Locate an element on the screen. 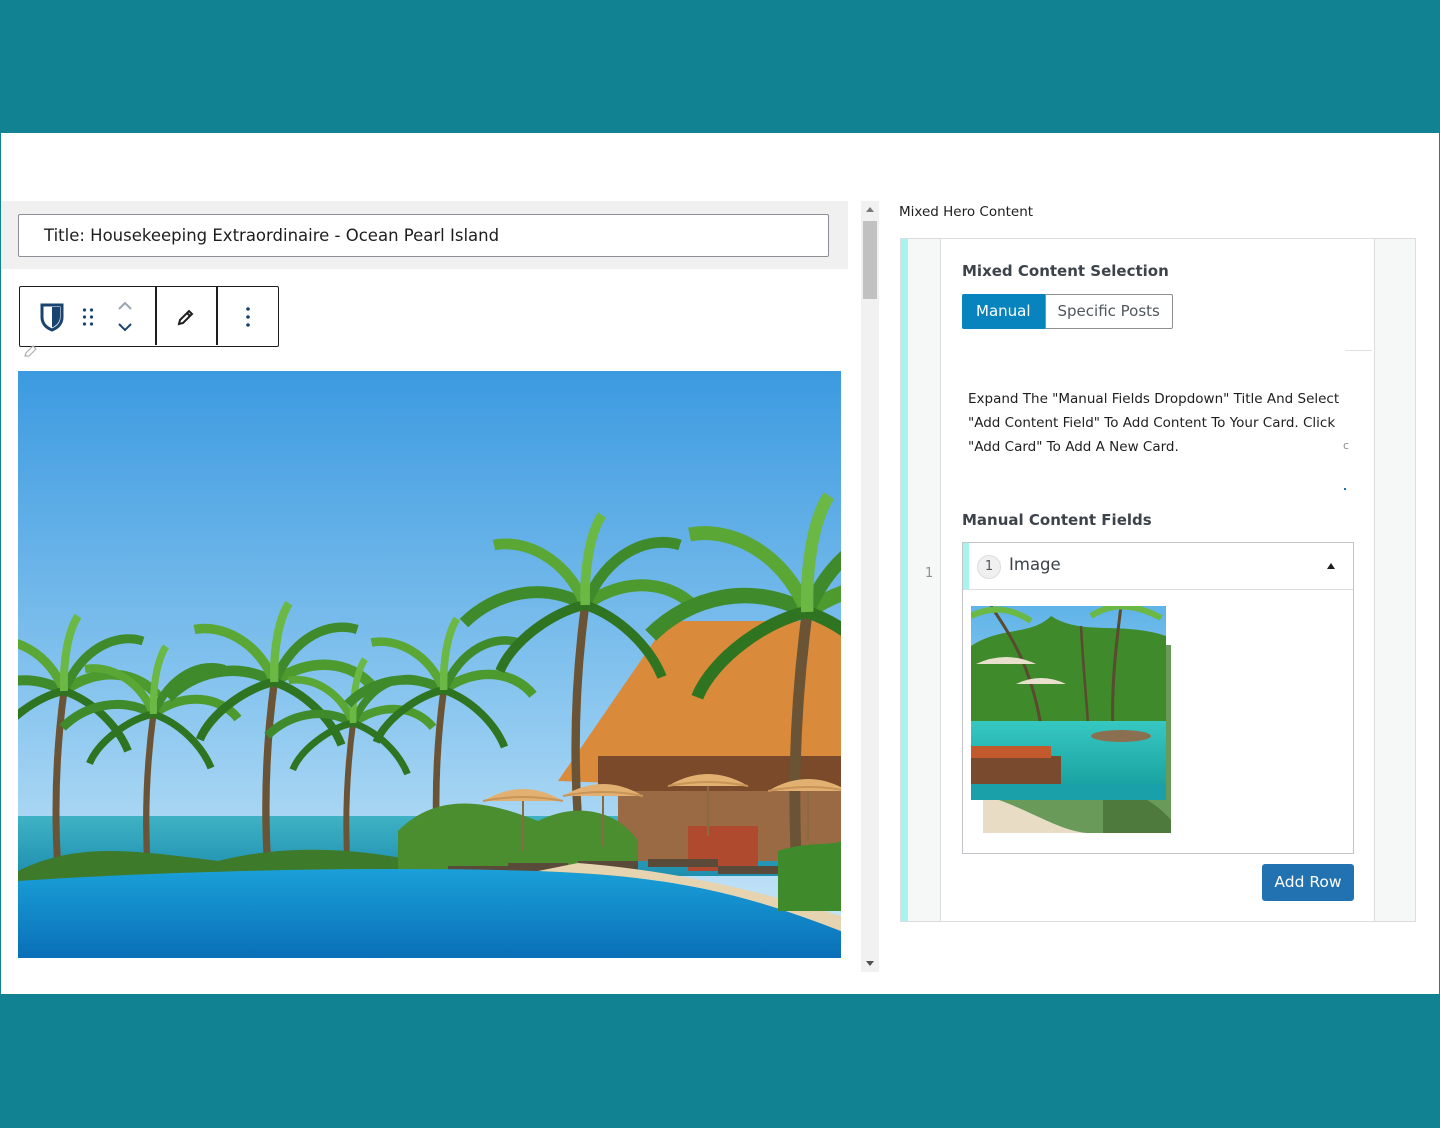 This screenshot has height=1128, width=1440. drag-handle-icon is located at coordinates (88, 317).